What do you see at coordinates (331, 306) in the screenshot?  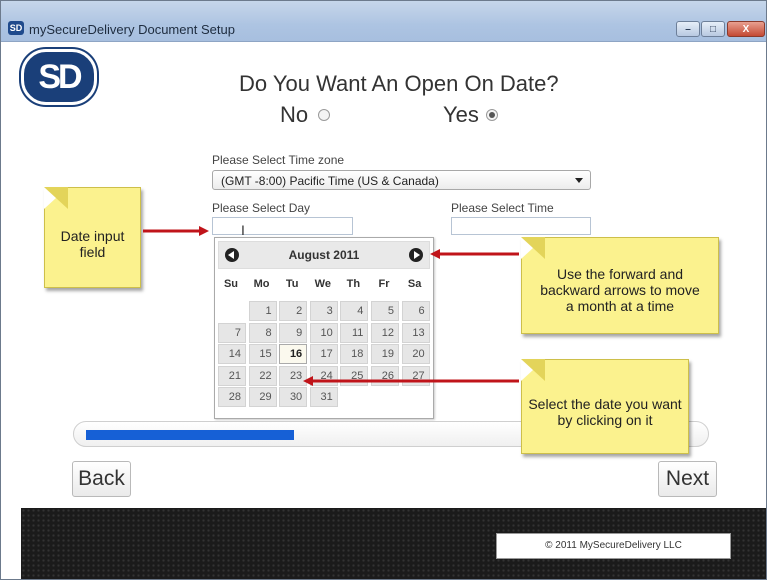 I see `annotation-arrows` at bounding box center [331, 306].